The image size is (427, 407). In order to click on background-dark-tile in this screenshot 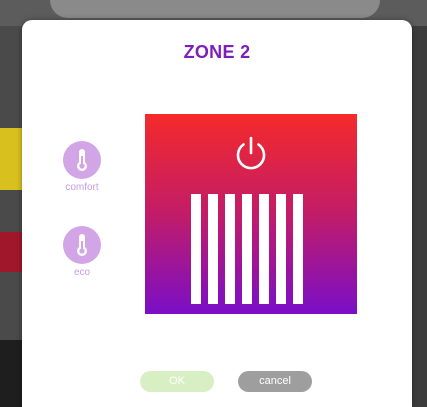, I will do `click(11, 373)`.